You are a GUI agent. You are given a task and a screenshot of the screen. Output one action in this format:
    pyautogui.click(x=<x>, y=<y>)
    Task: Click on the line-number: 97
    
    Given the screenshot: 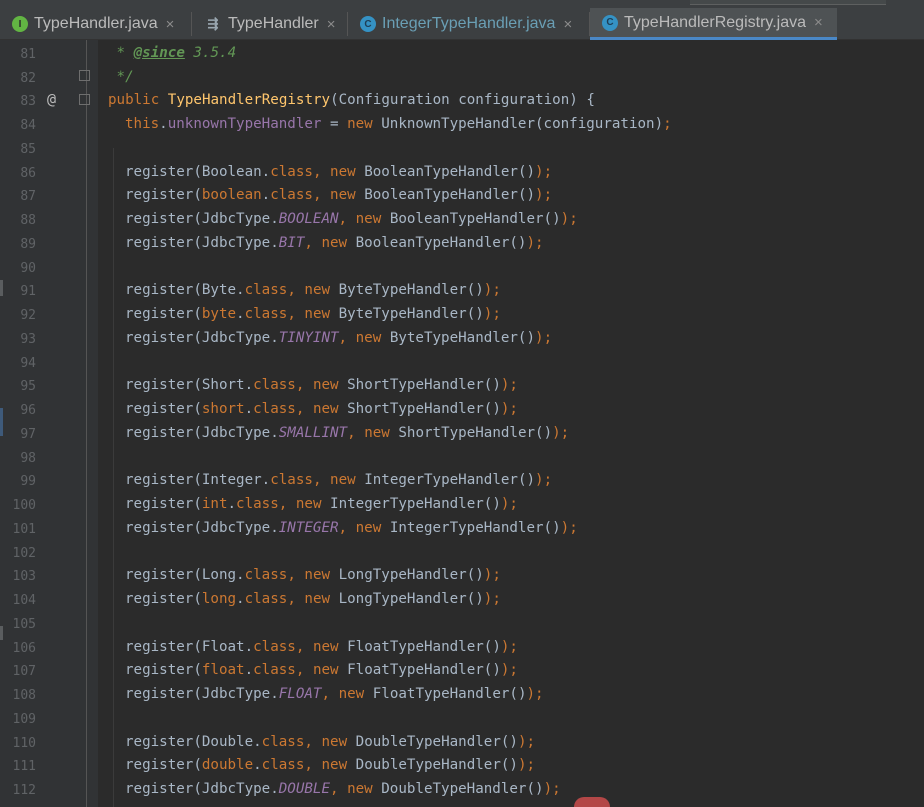 What is the action you would take?
    pyautogui.click(x=28, y=434)
    